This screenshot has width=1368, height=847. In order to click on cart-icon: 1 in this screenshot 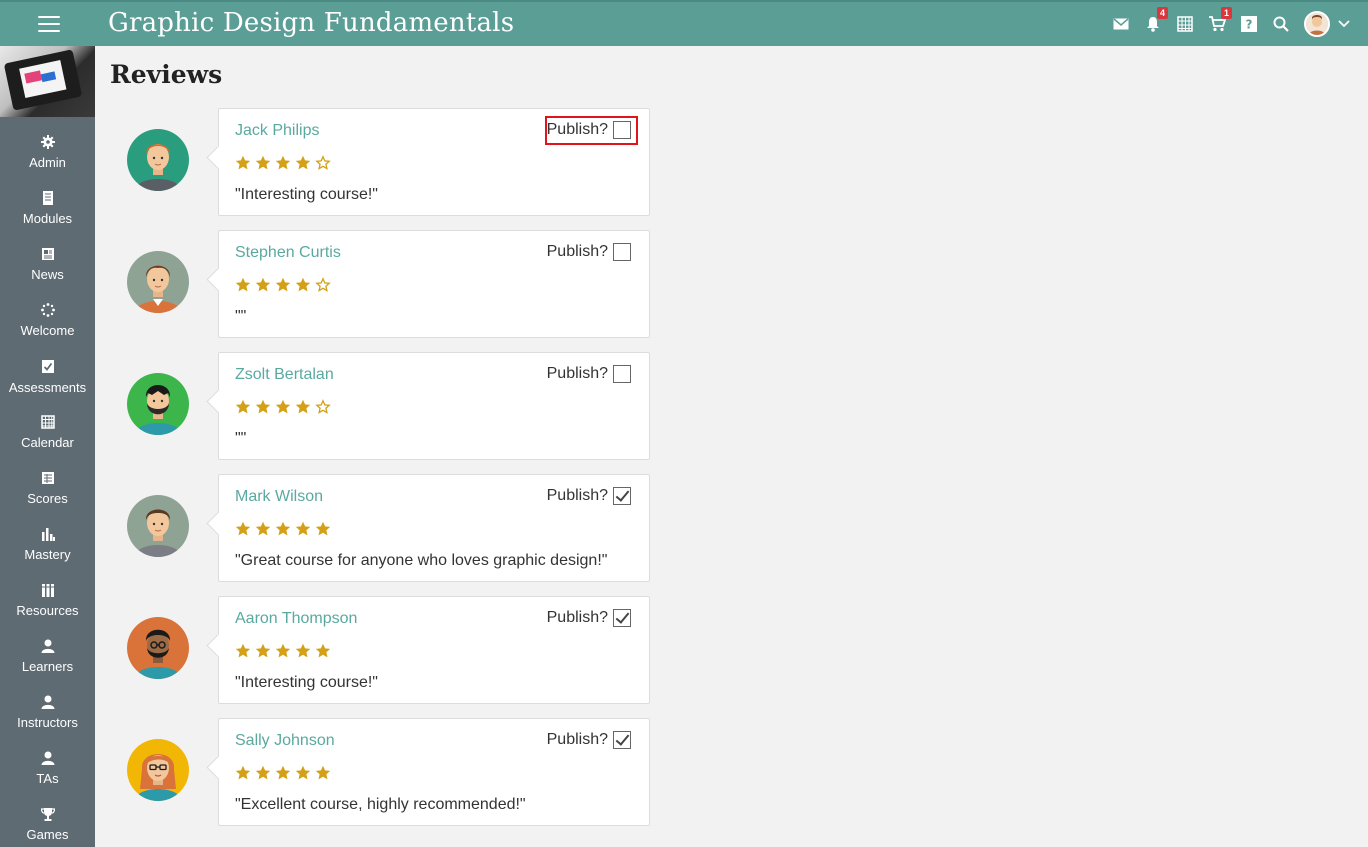, I will do `click(1219, 21)`.